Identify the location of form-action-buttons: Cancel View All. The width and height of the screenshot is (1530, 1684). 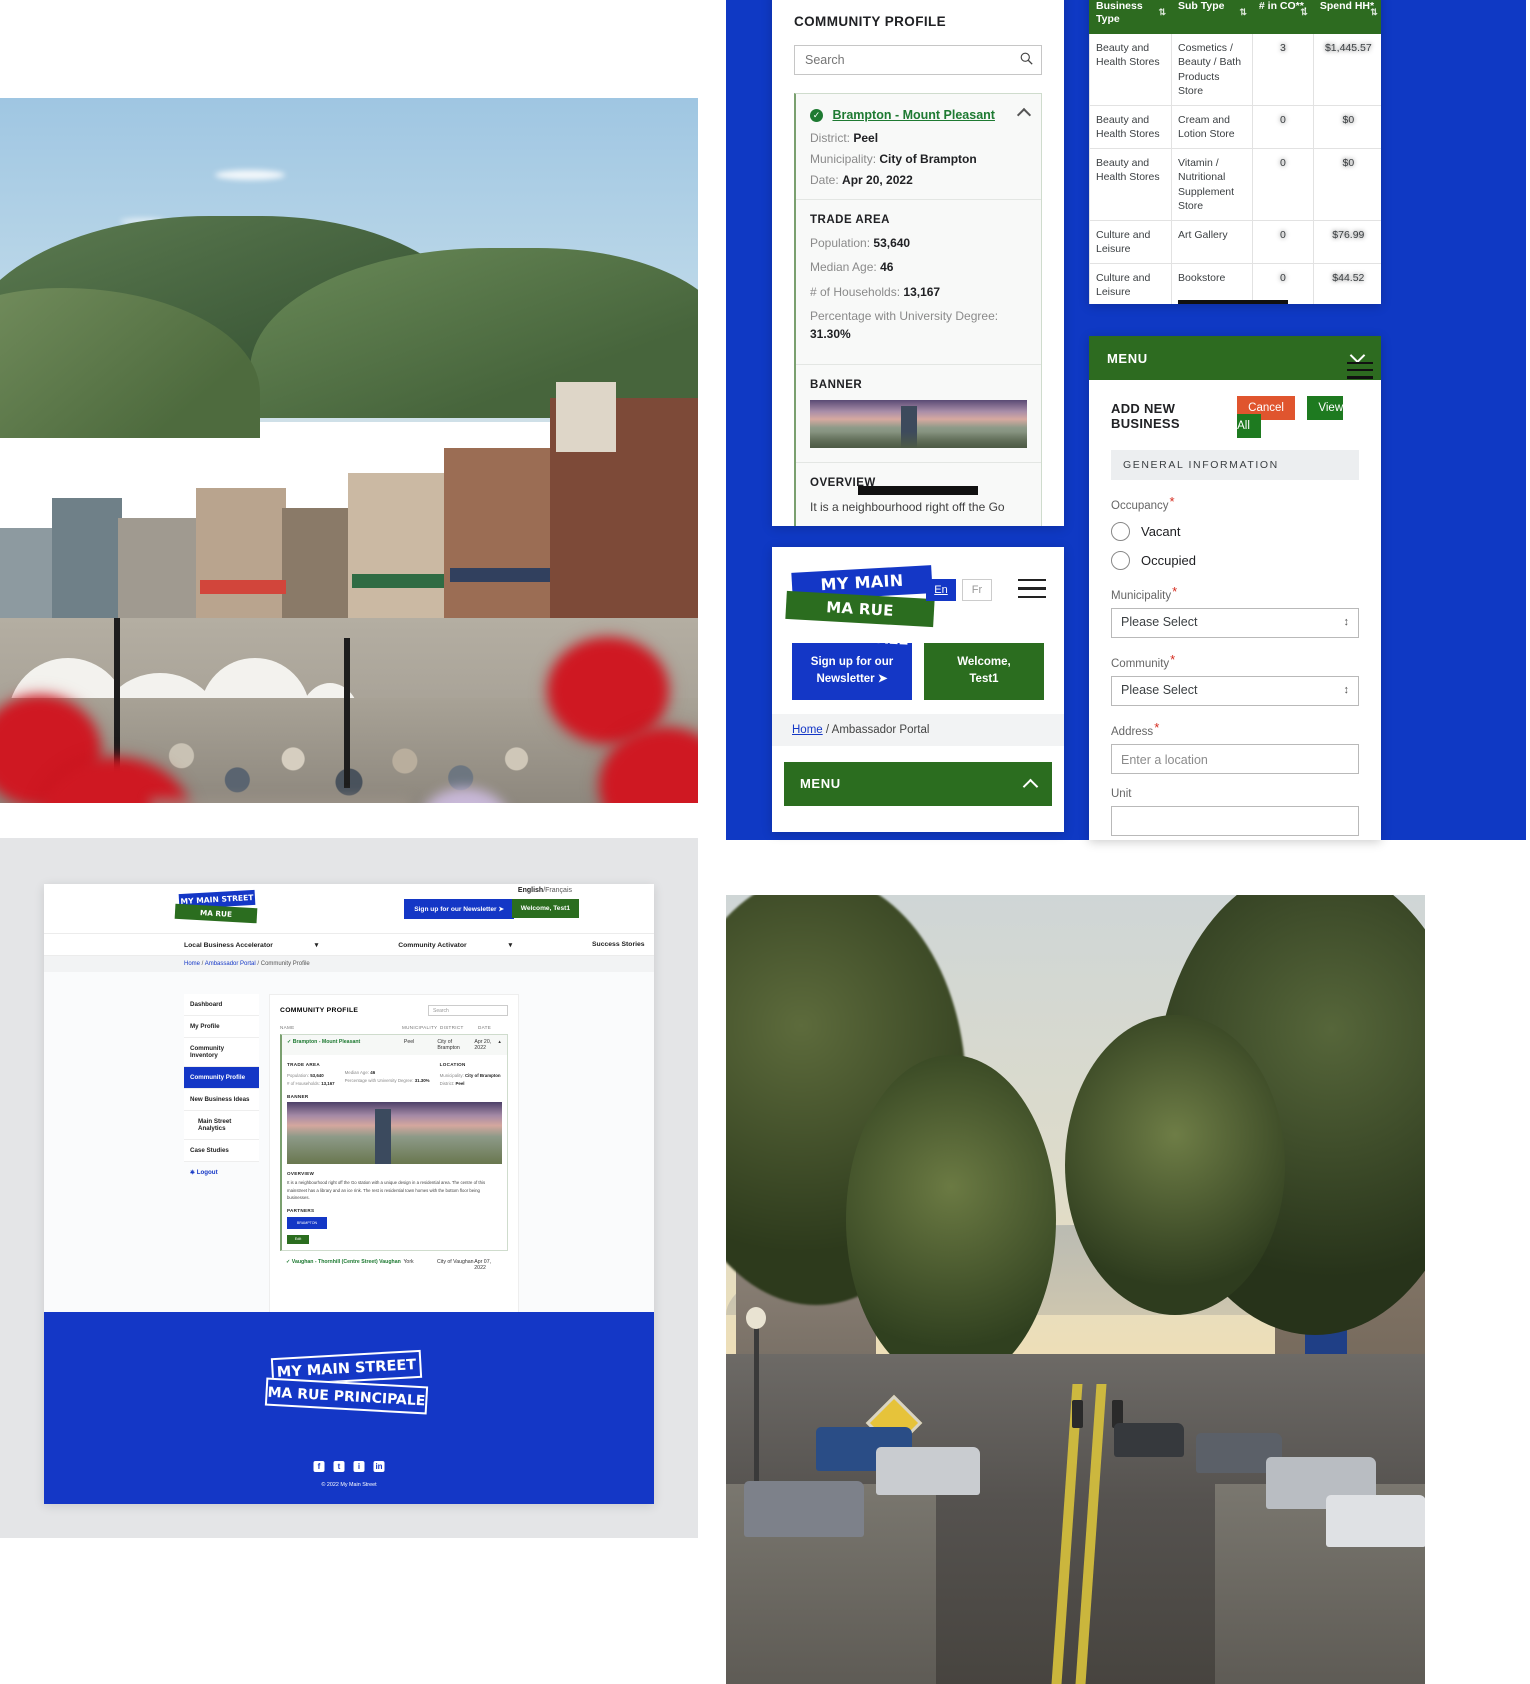
(1298, 417).